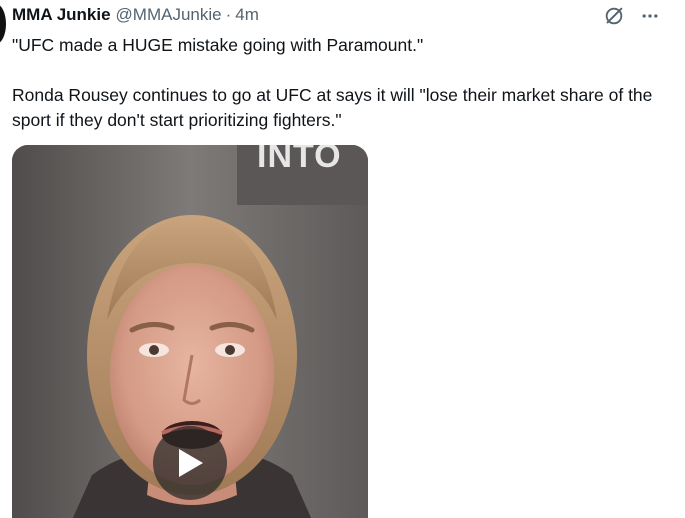  I want to click on grok-icon, so click(614, 16).